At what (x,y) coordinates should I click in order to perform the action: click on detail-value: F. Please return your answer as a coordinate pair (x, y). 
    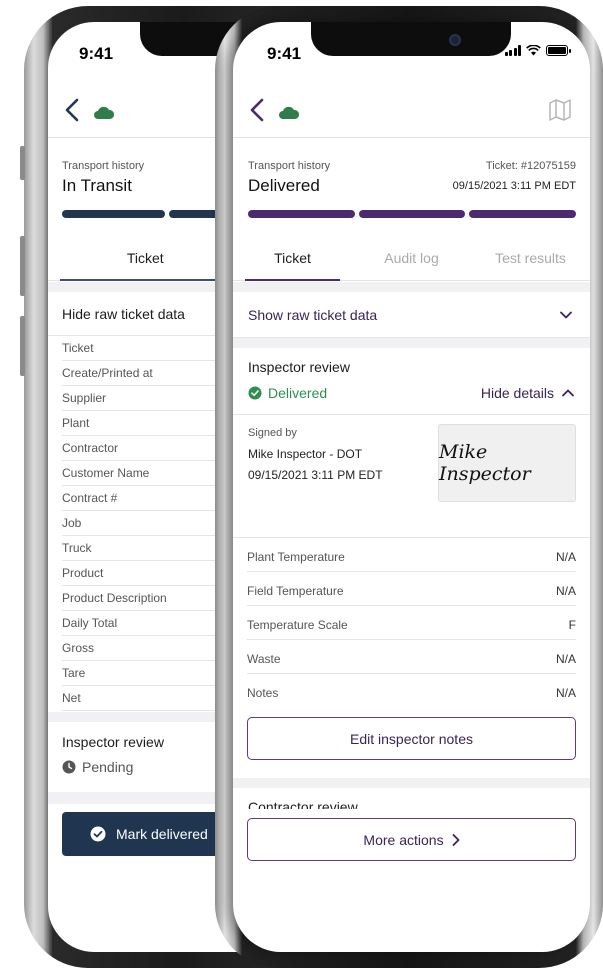
    Looking at the image, I should click on (572, 625).